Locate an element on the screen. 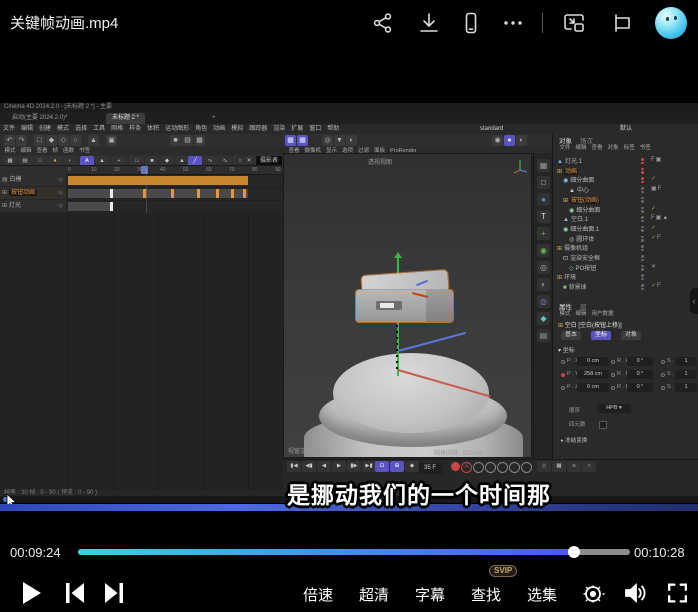  object-row: ⊞ 摄像机组 is located at coordinates (625, 248).